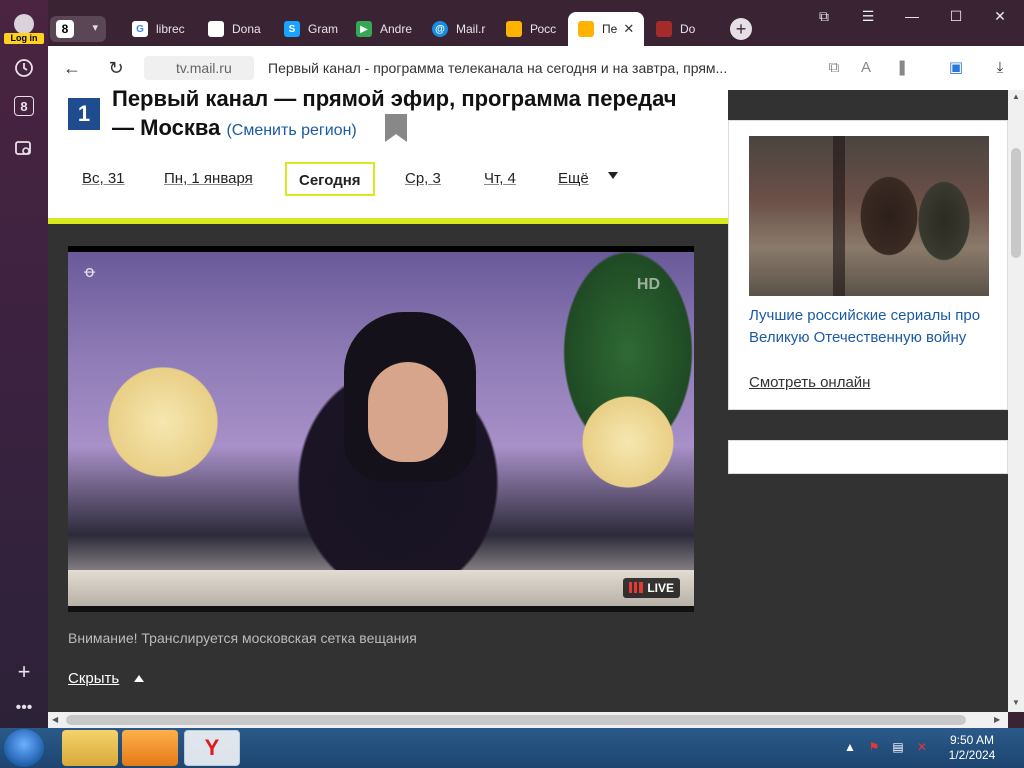 This screenshot has height=768, width=1024. Describe the element at coordinates (471, 29) in the screenshot. I see `tab-label: Mail.r` at that location.